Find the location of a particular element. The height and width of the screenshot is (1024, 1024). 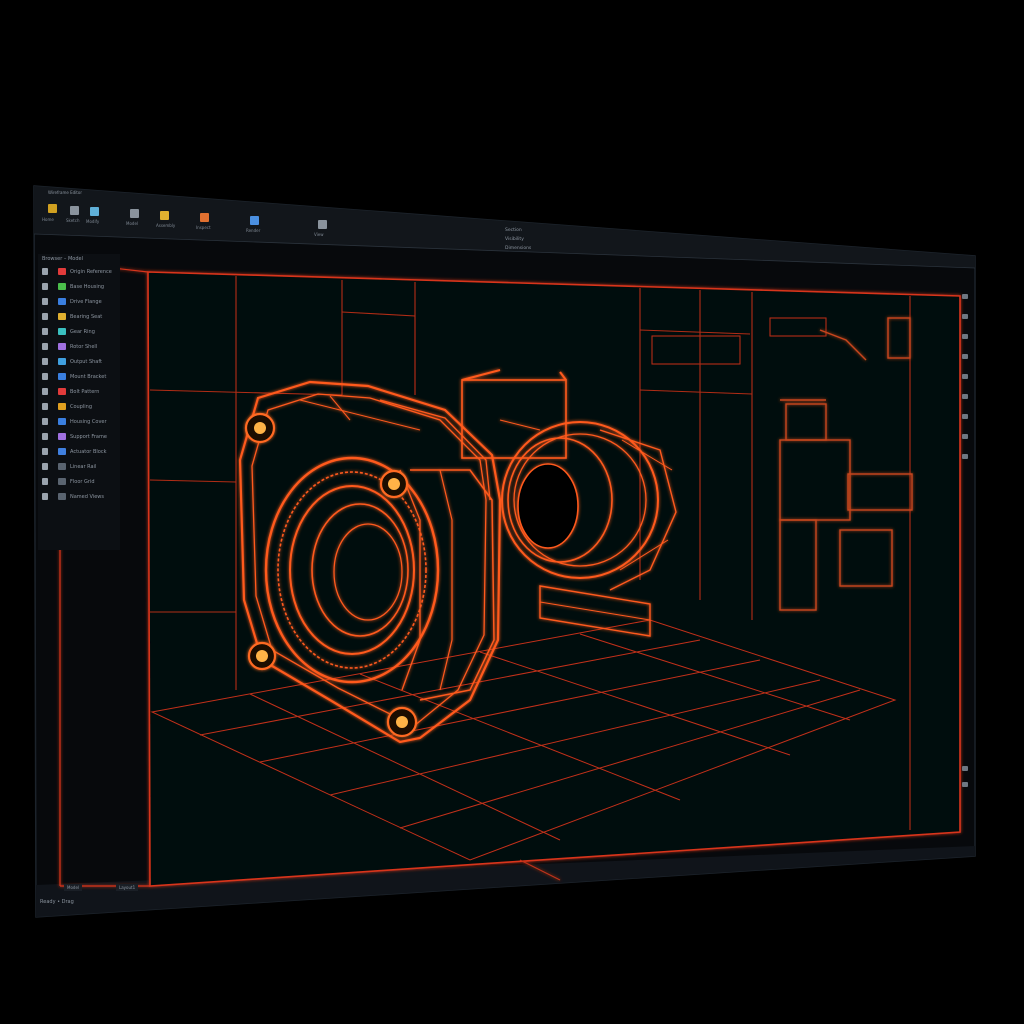

ribbon-group-label: Inspect is located at coordinates (203, 227).